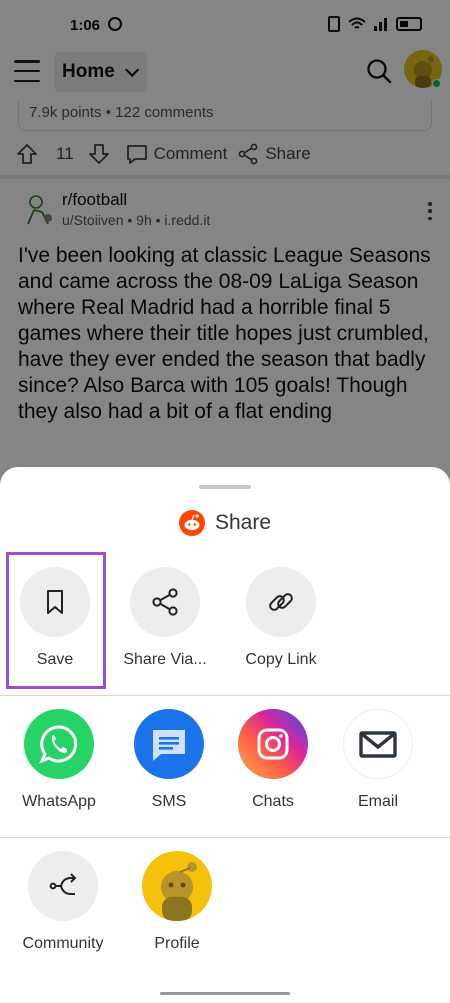 The height and width of the screenshot is (1003, 450). I want to click on sms-button: SMS, so click(169, 756).